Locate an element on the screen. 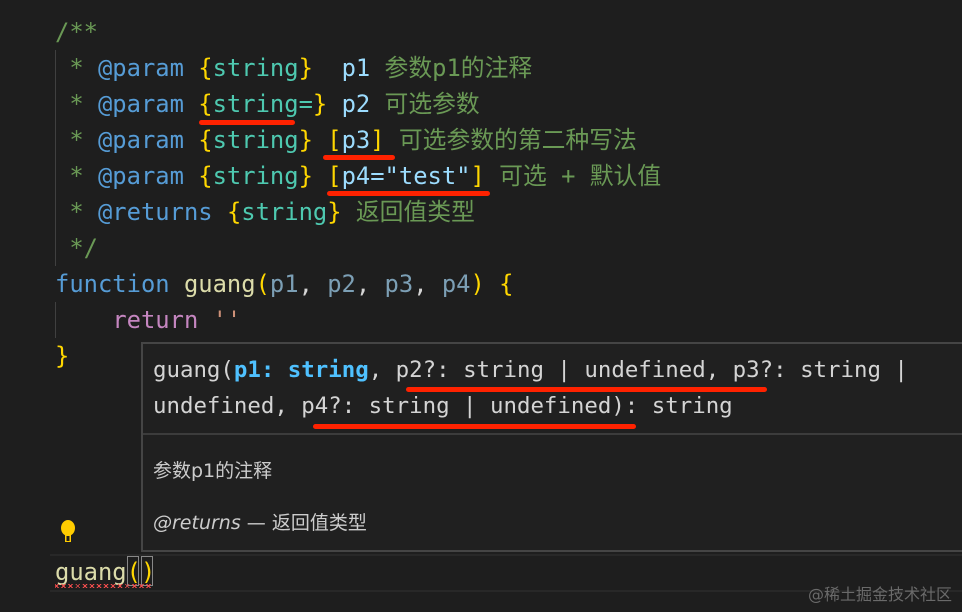 The width and height of the screenshot is (962, 612). code-token: string= is located at coordinates (262, 104).